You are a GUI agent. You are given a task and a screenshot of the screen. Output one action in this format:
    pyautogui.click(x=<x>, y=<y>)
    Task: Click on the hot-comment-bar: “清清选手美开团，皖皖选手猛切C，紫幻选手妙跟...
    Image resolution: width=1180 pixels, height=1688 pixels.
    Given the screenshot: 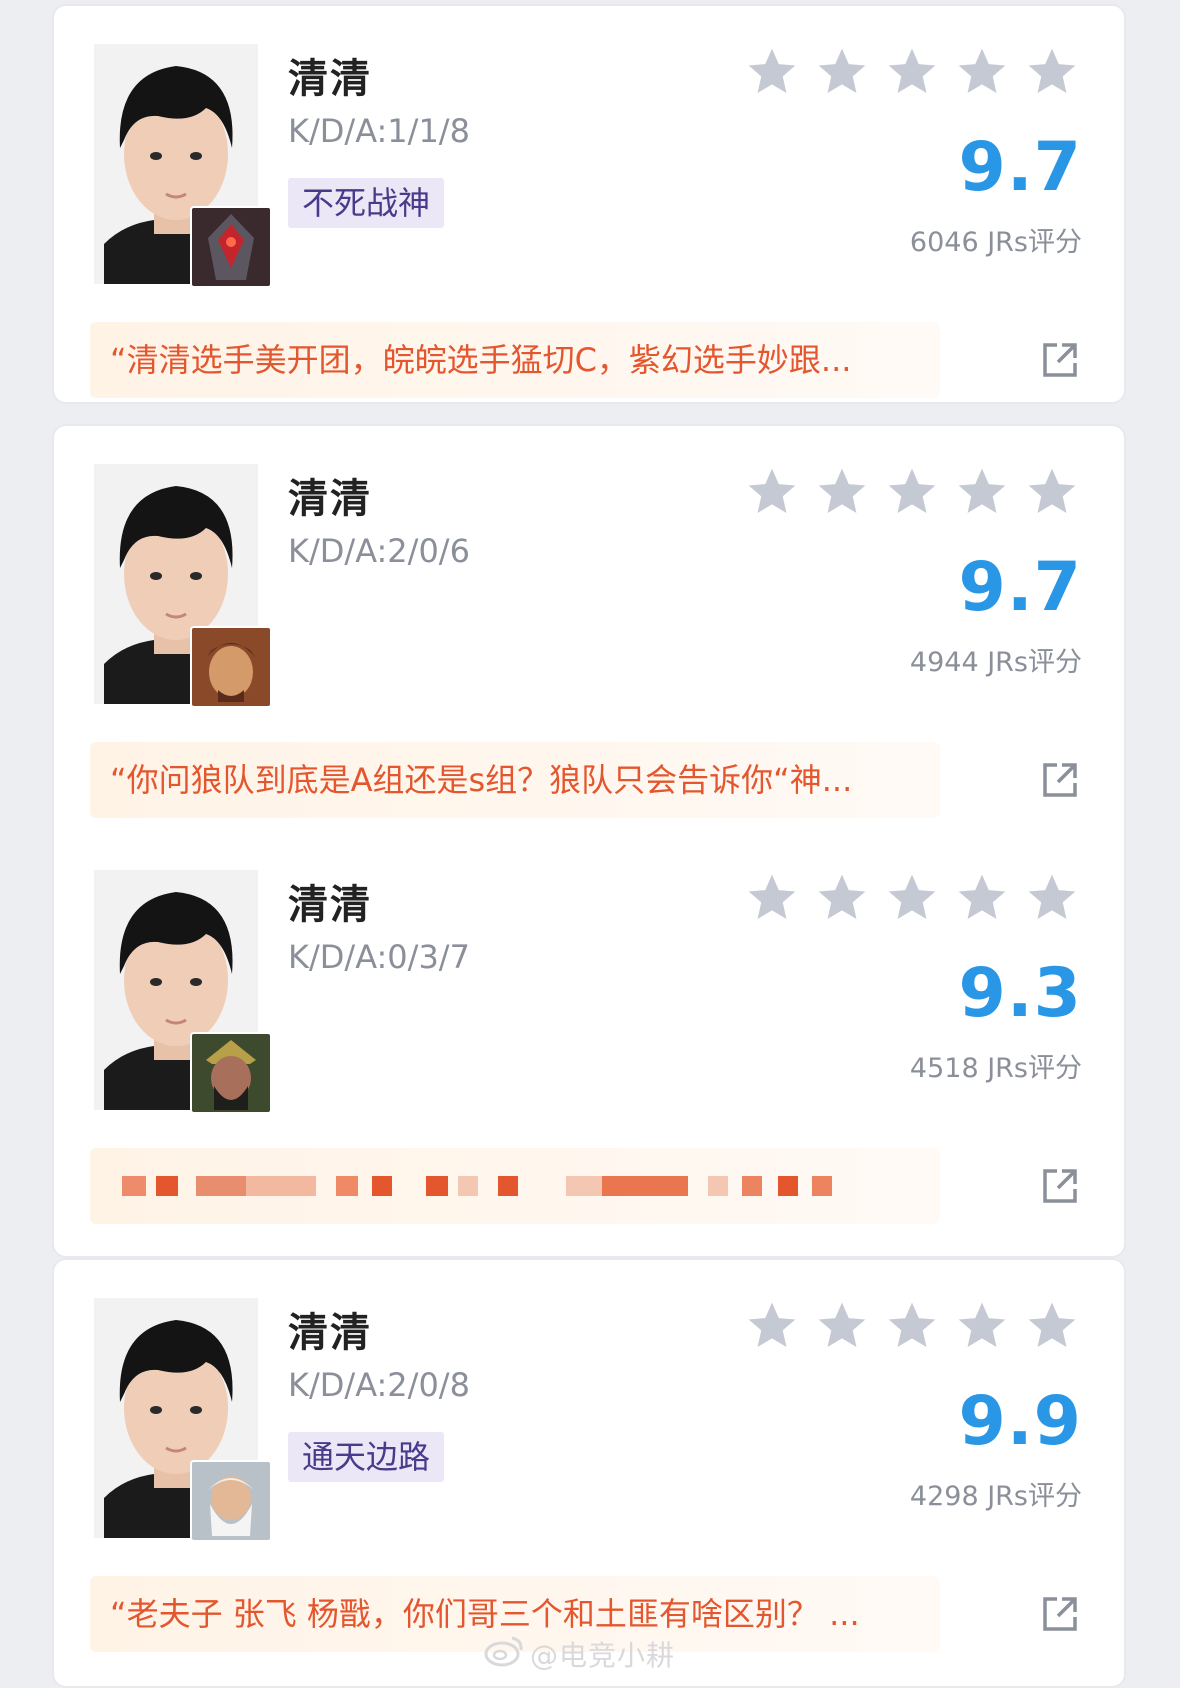 What is the action you would take?
    pyautogui.click(x=515, y=360)
    